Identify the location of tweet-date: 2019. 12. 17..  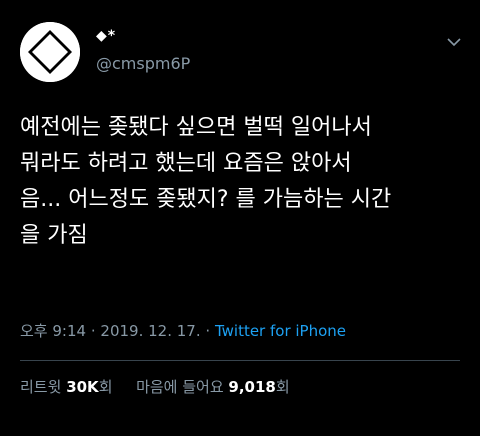
(150, 331).